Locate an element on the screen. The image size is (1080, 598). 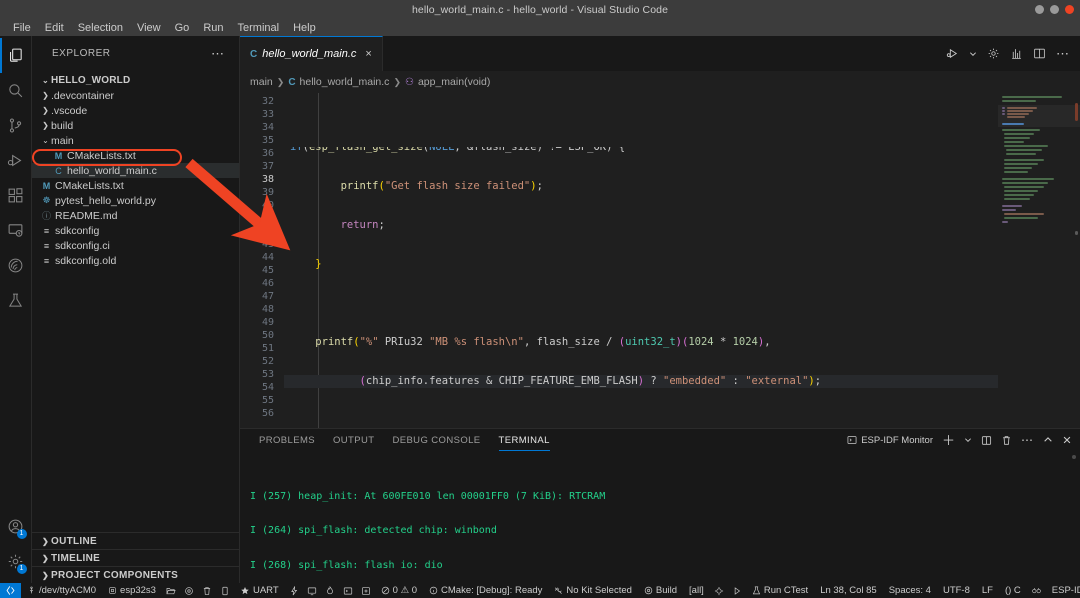
gear-icon is located at coordinates (993, 53).